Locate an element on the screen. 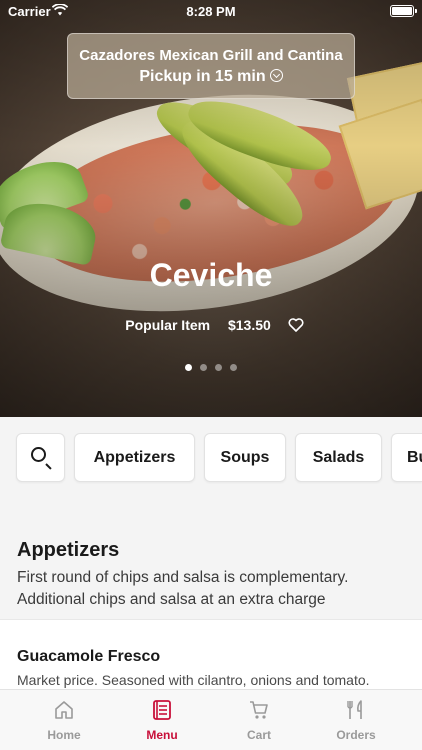  featured-meta: Popular Item $13.50 is located at coordinates (211, 324).